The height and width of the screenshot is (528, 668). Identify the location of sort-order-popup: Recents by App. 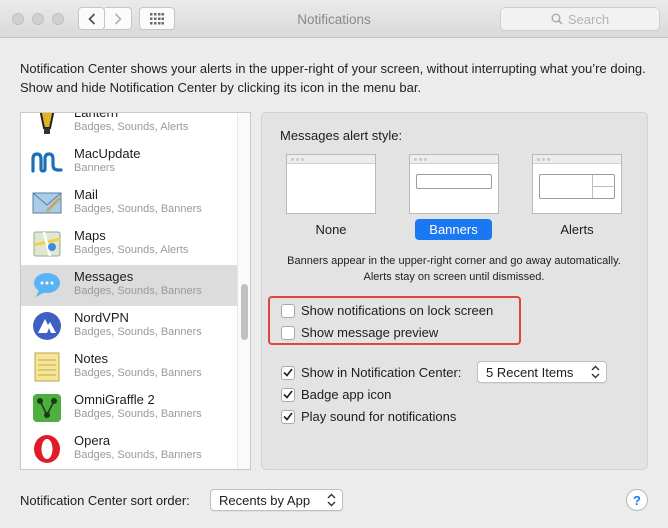
(276, 500).